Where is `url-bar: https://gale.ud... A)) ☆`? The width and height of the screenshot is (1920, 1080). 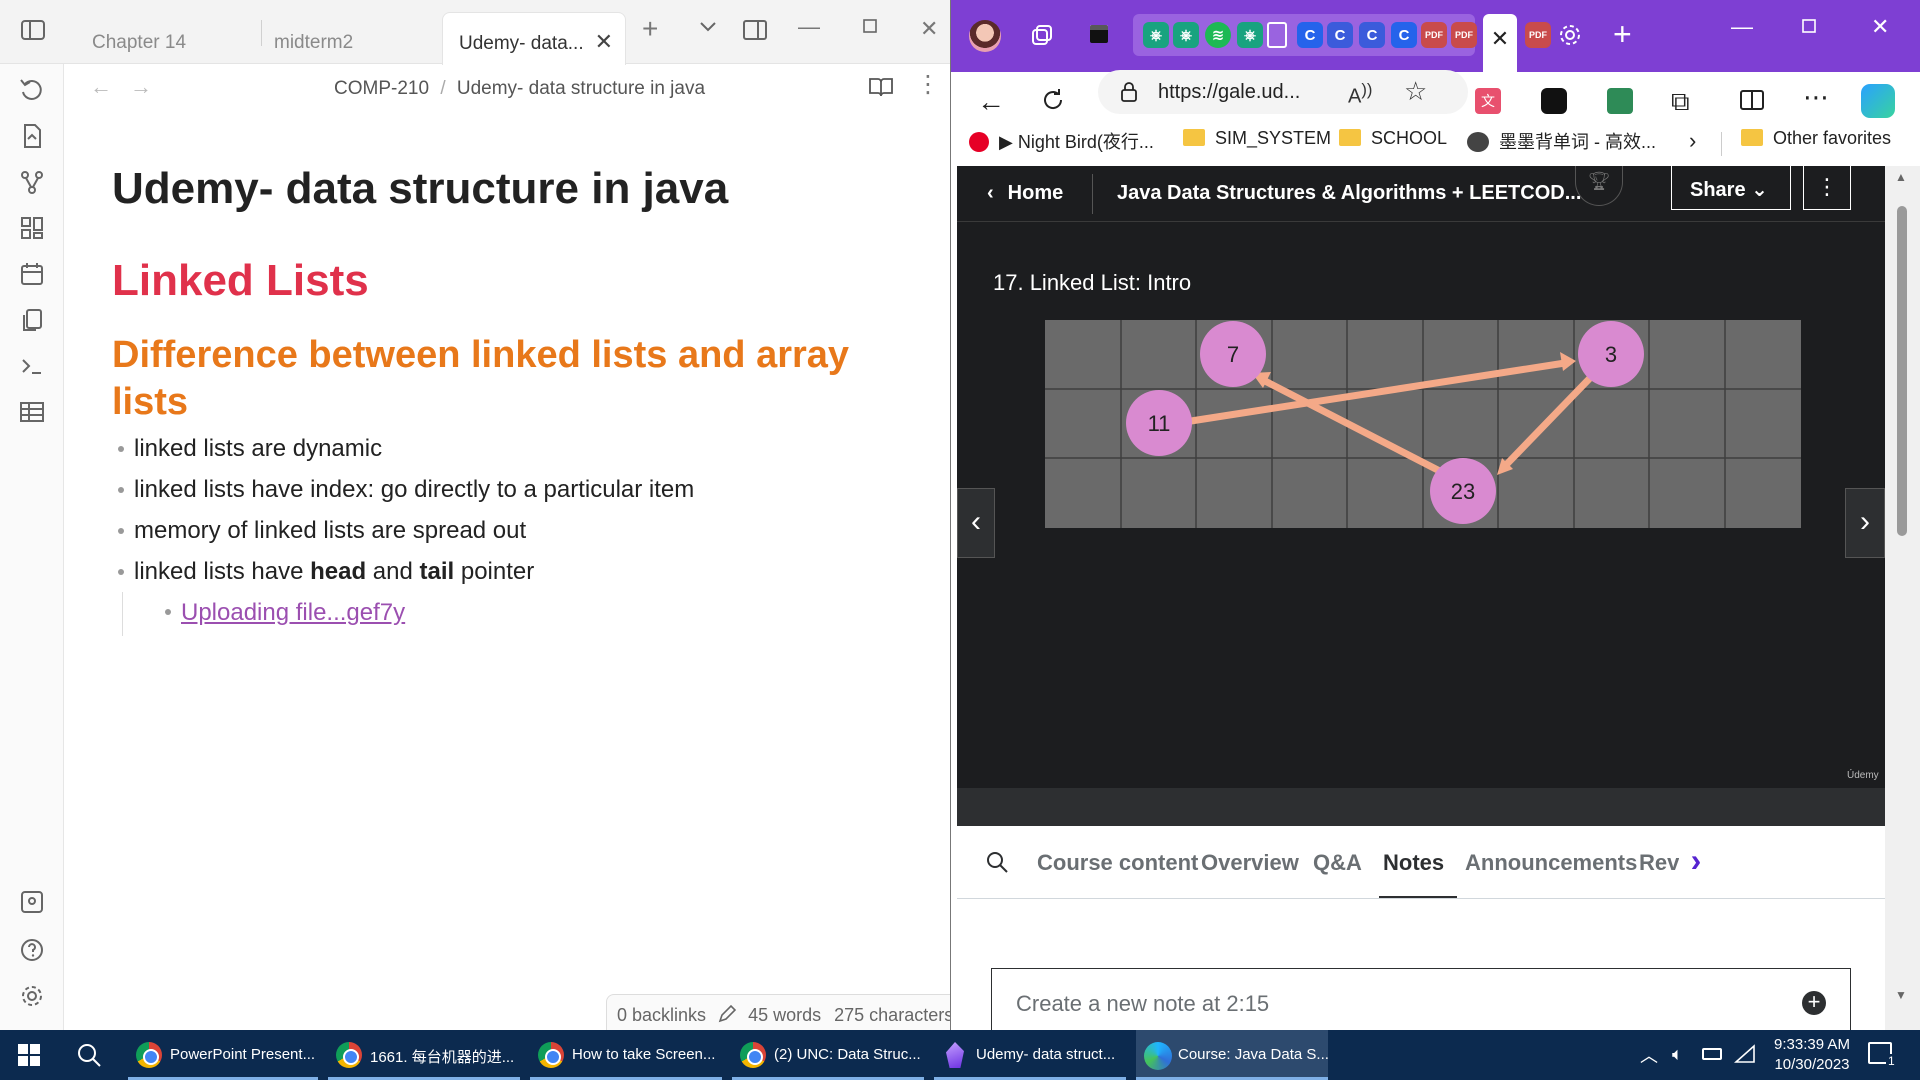 url-bar: https://gale.ud... A)) ☆ is located at coordinates (1283, 92).